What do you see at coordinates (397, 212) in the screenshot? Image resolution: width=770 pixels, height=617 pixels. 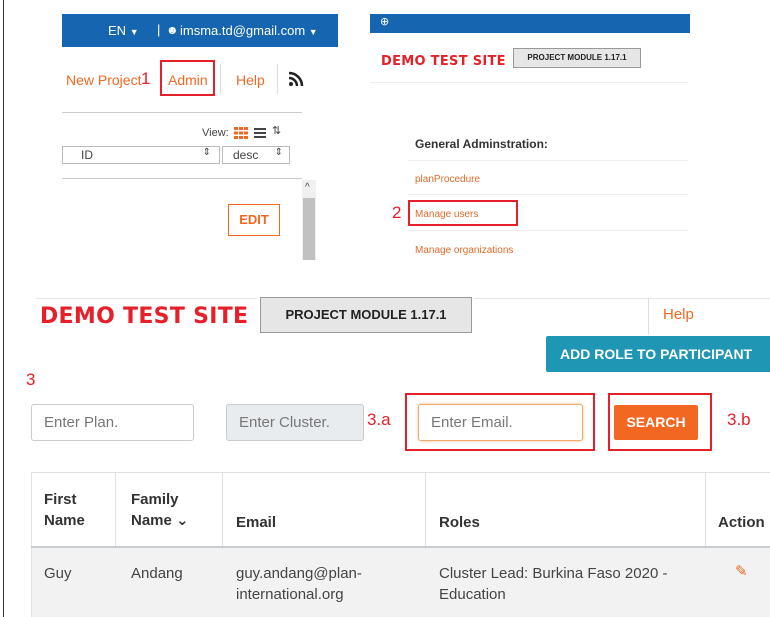 I see `annotation-2: 2` at bounding box center [397, 212].